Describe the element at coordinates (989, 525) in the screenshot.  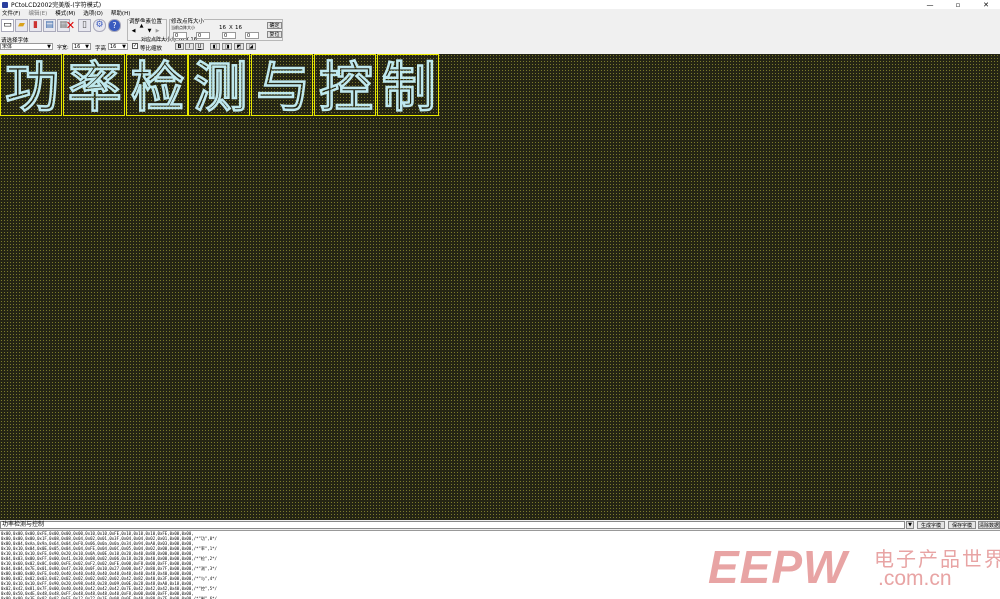
I see `clear-button: 清除数据` at that location.